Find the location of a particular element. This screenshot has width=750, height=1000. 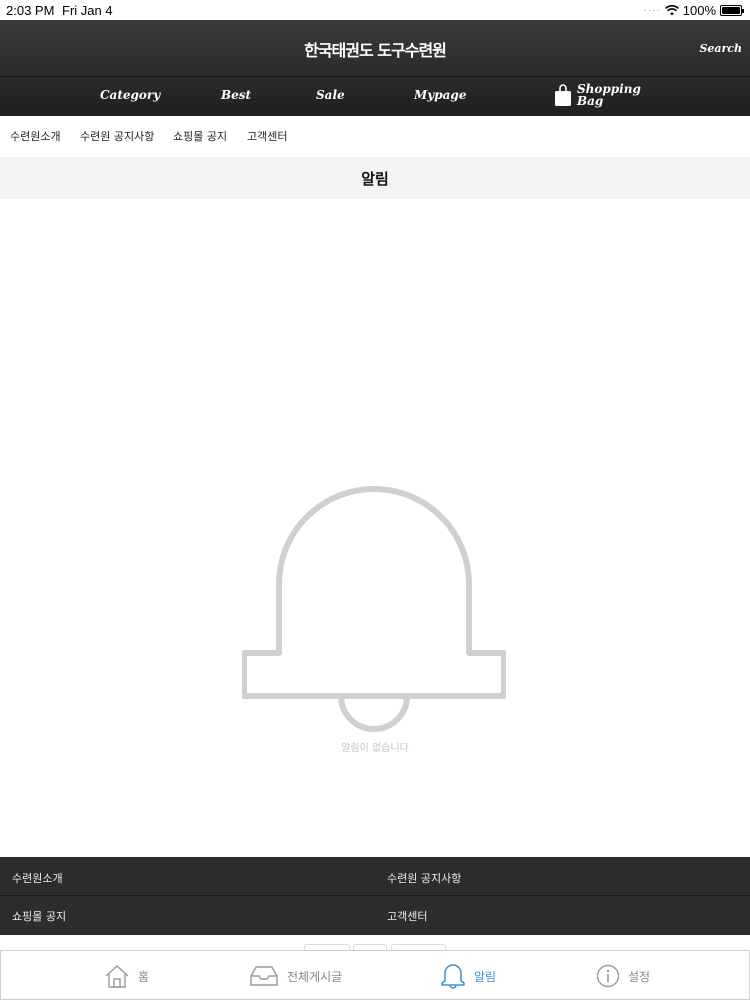

nav-category: Category is located at coordinates (130, 95).